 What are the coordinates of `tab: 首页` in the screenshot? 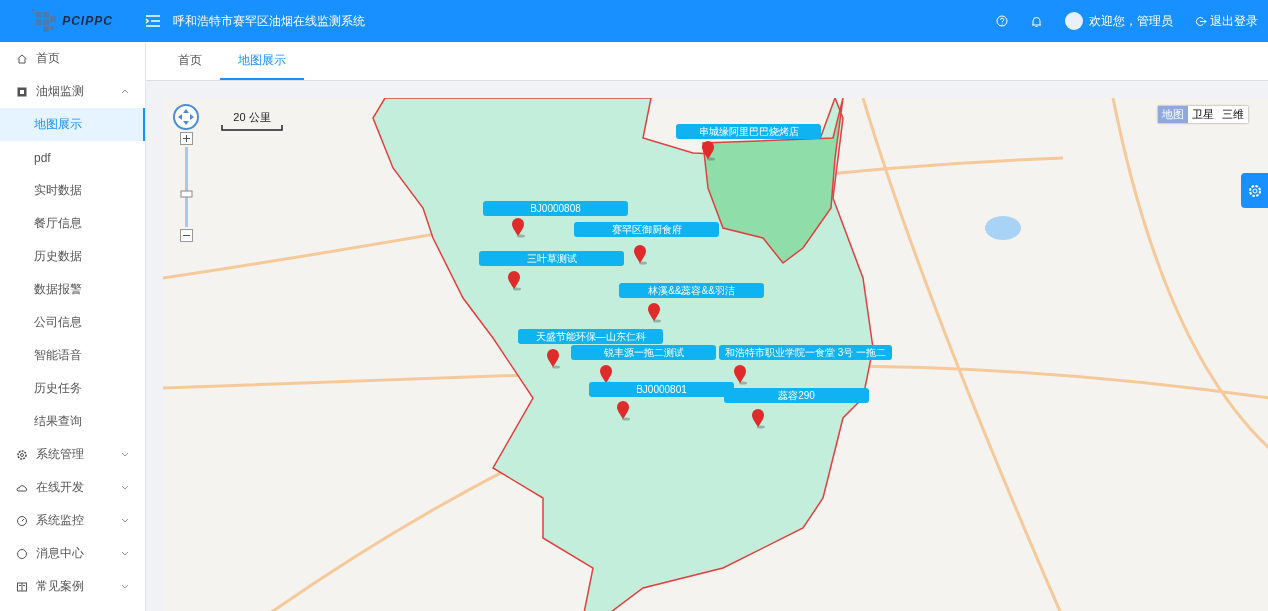 It's located at (190, 61).